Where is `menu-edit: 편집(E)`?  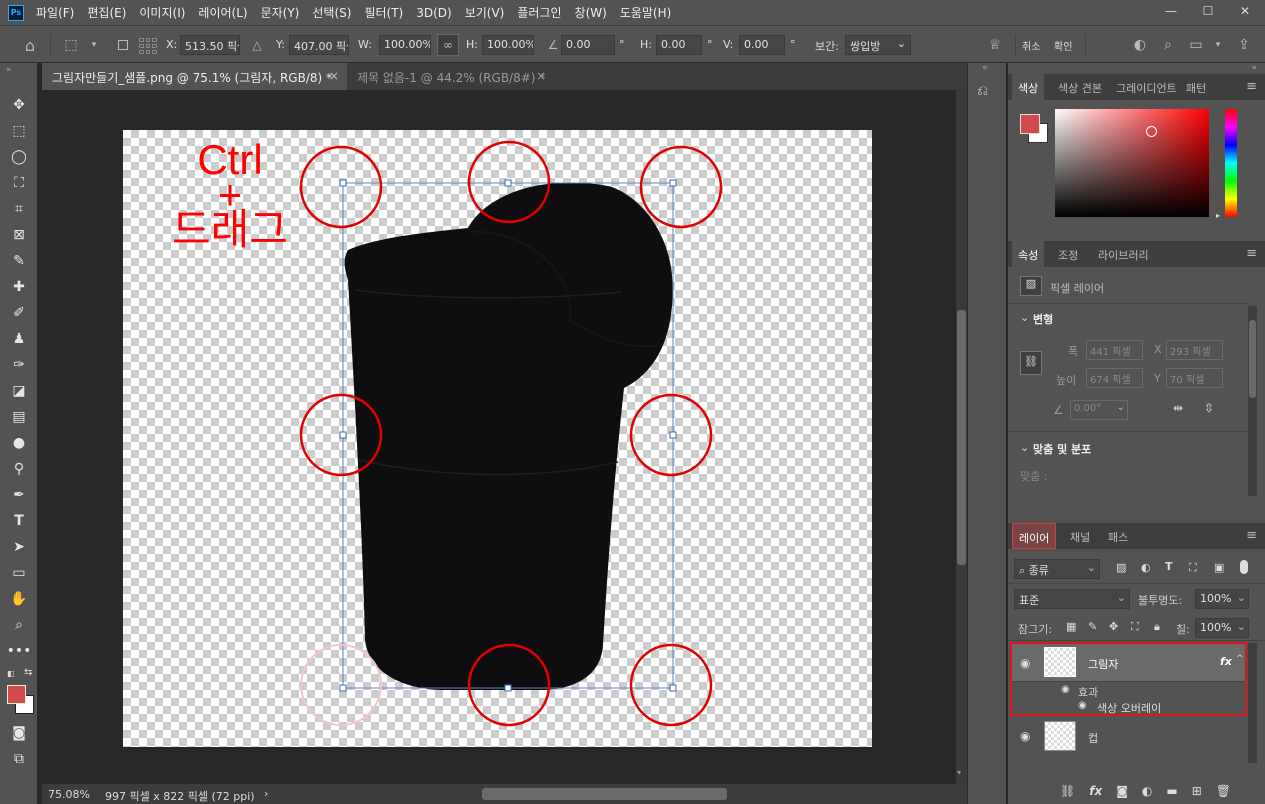 menu-edit: 편집(E) is located at coordinates (106, 12).